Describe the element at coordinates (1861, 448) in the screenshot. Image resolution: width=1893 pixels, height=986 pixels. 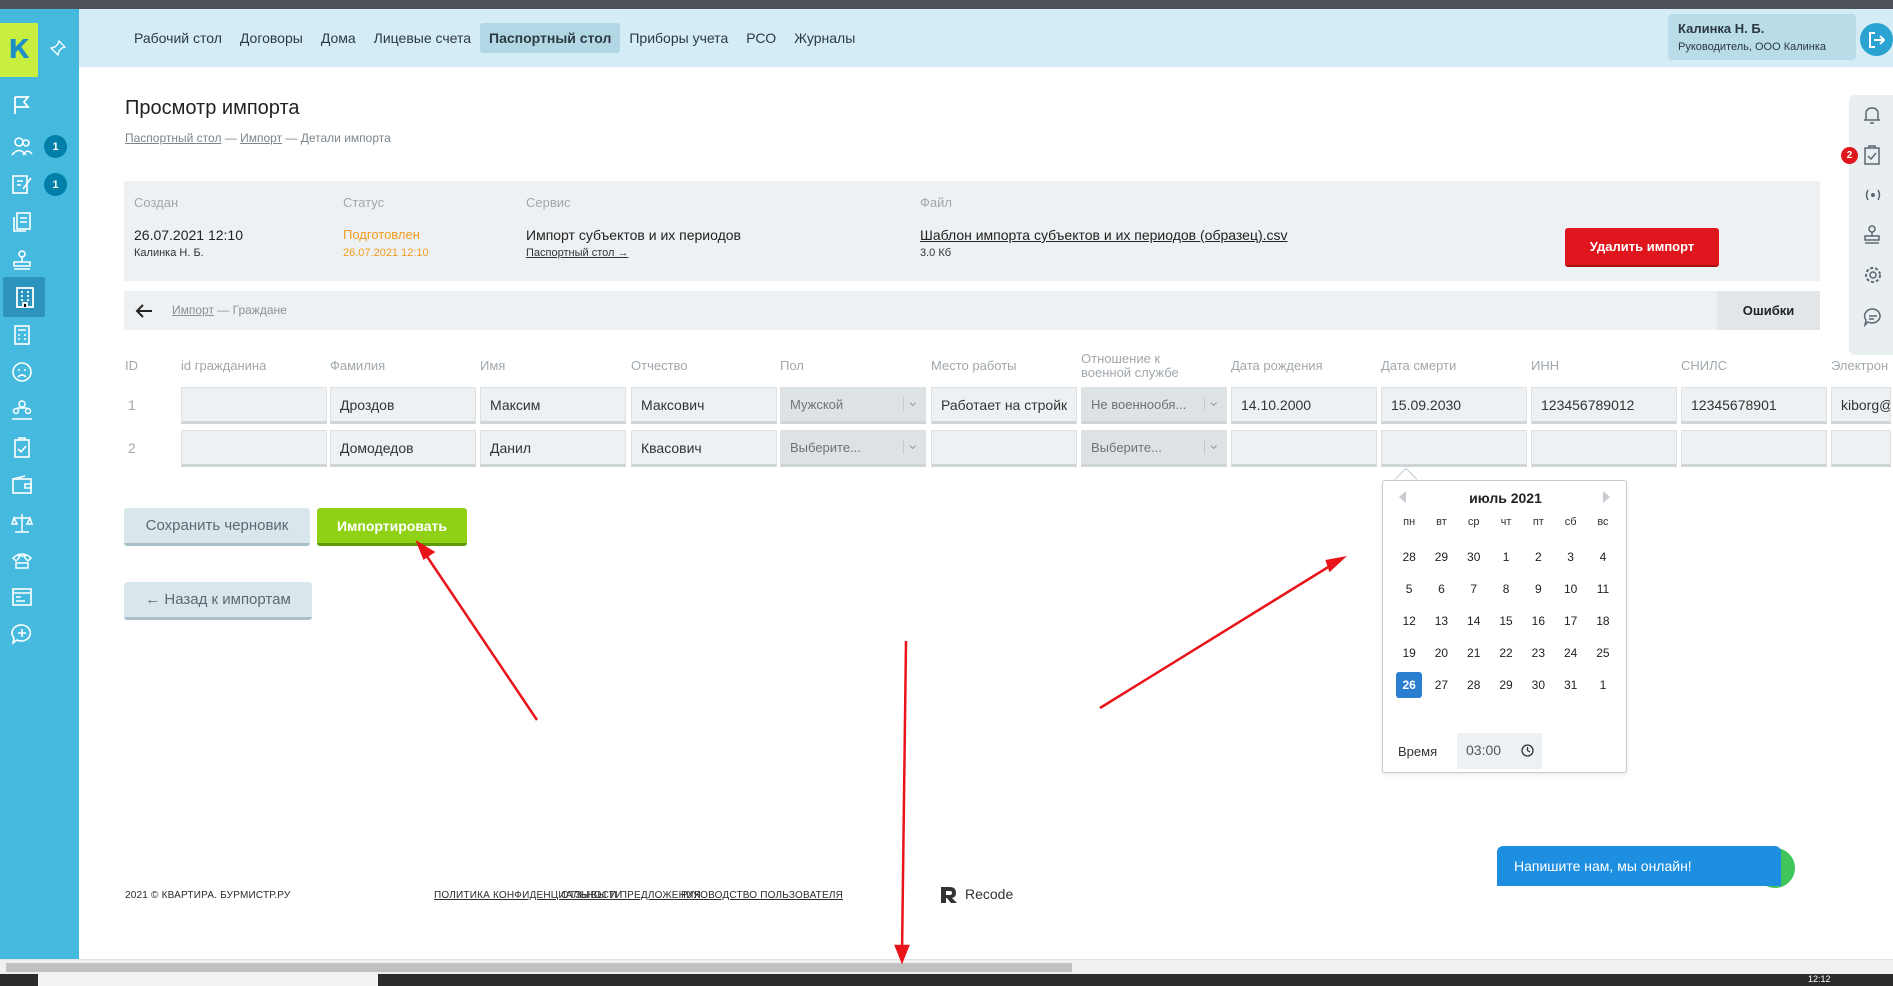
I see `table-cell-email` at that location.